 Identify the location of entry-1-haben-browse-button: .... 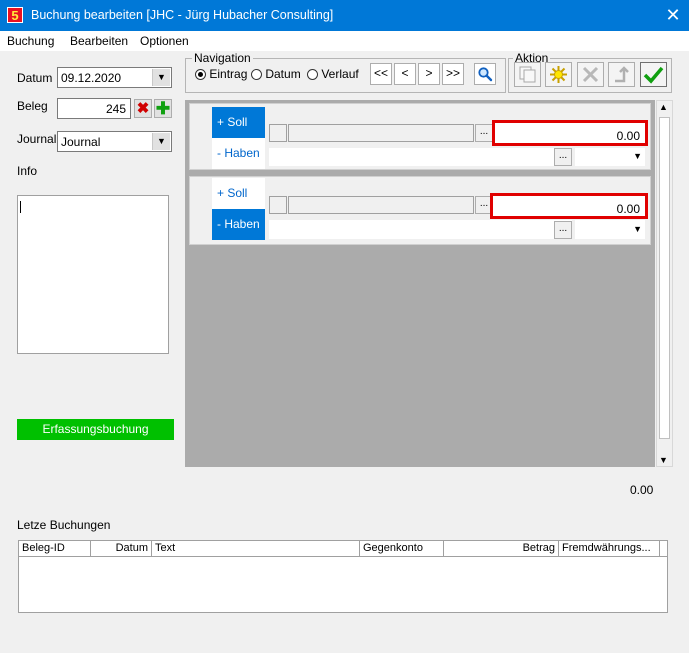
(563, 157).